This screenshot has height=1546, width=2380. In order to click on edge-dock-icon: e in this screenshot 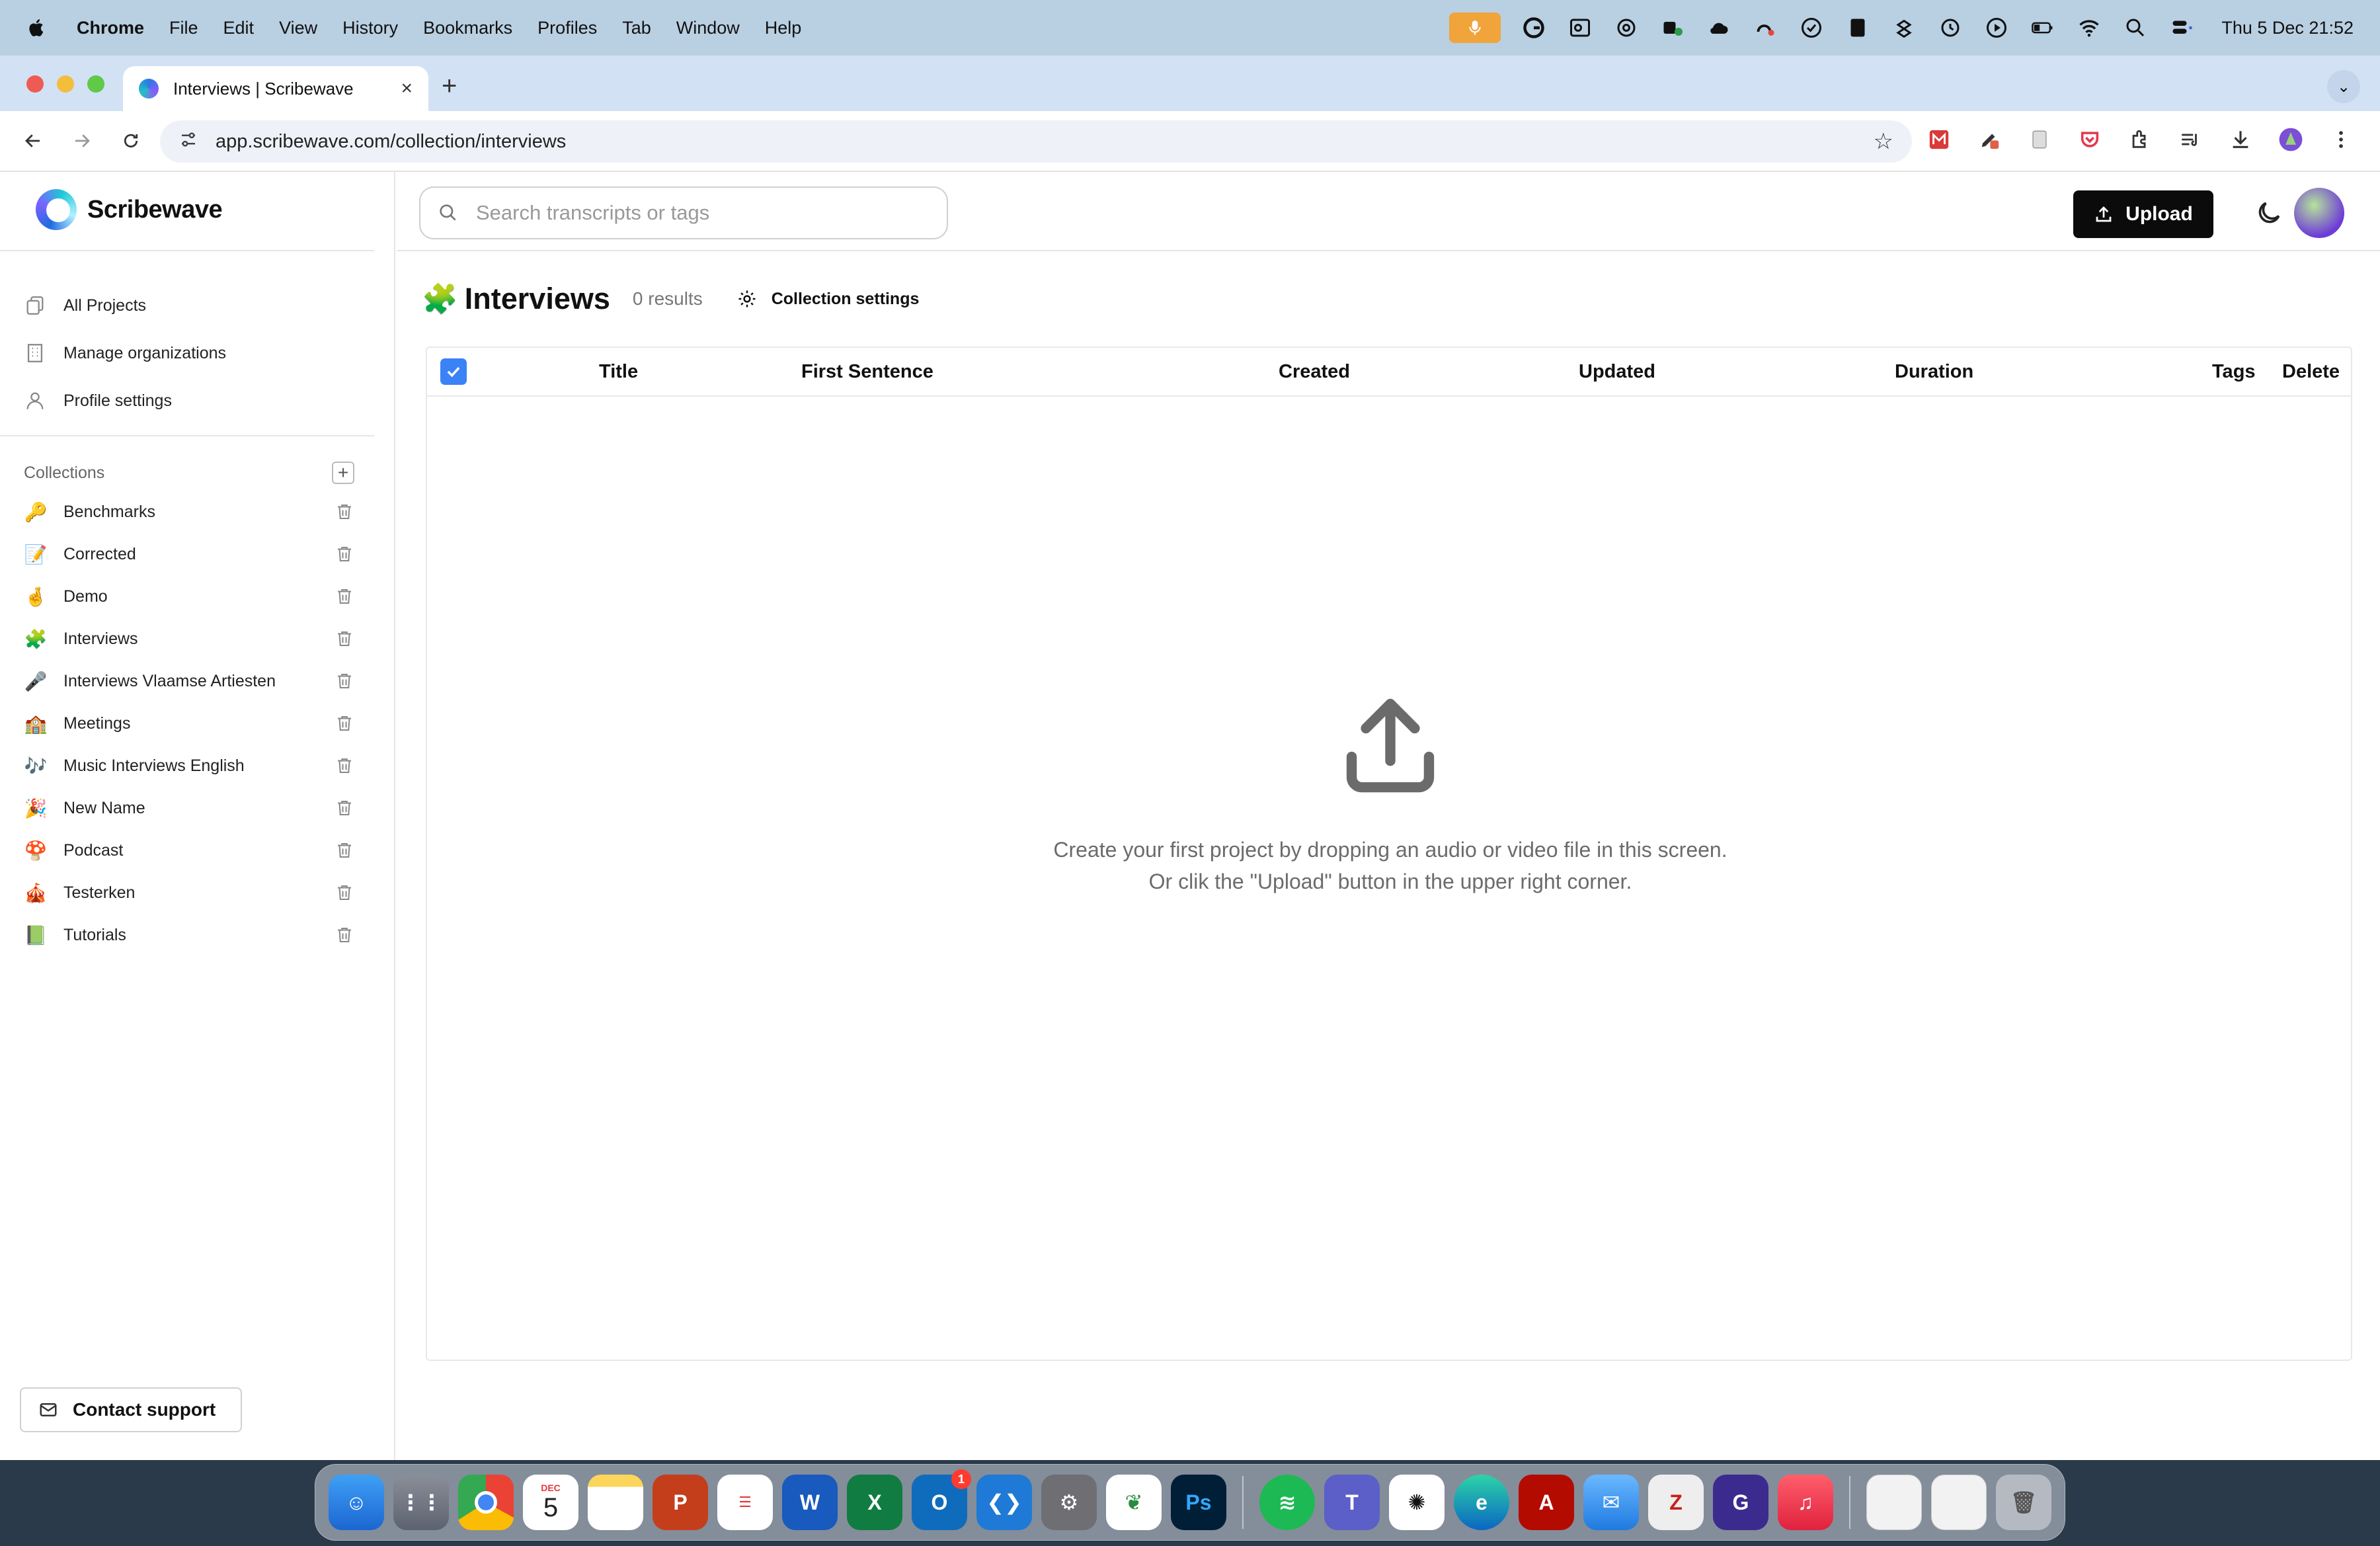, I will do `click(1481, 1502)`.